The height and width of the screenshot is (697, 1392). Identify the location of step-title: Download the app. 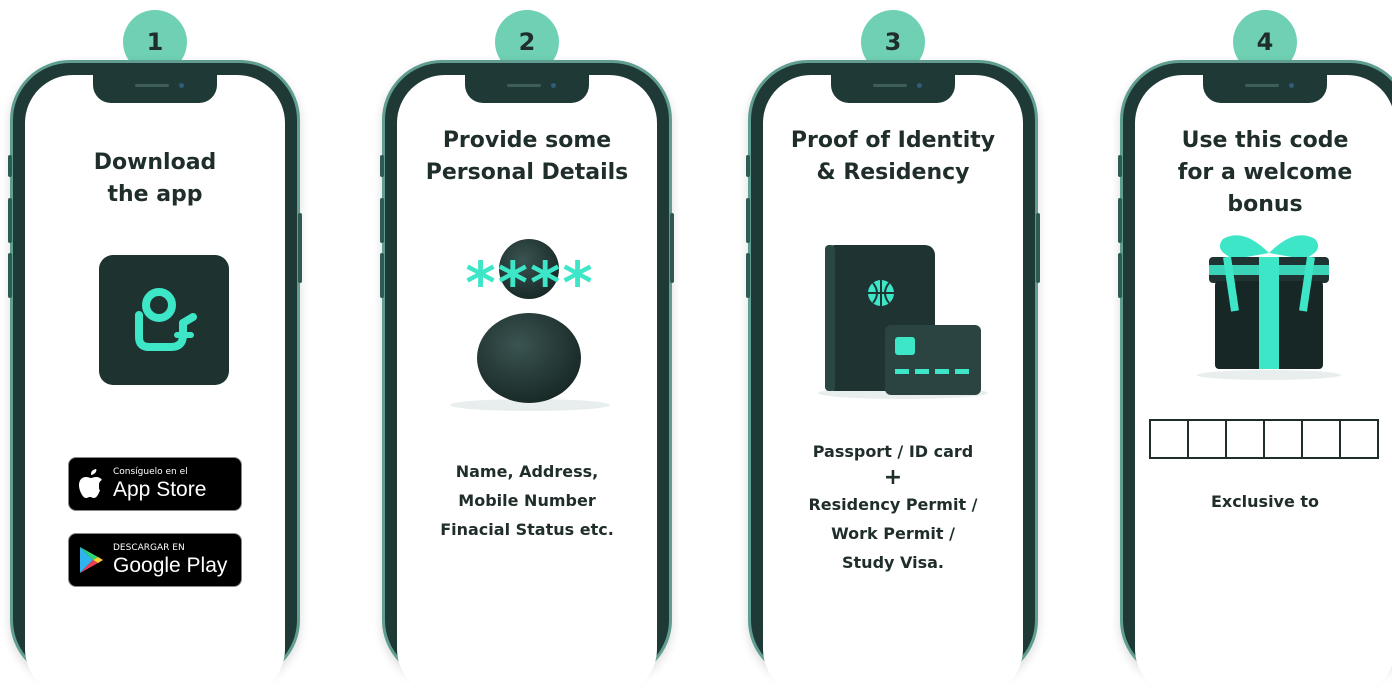
(155, 178).